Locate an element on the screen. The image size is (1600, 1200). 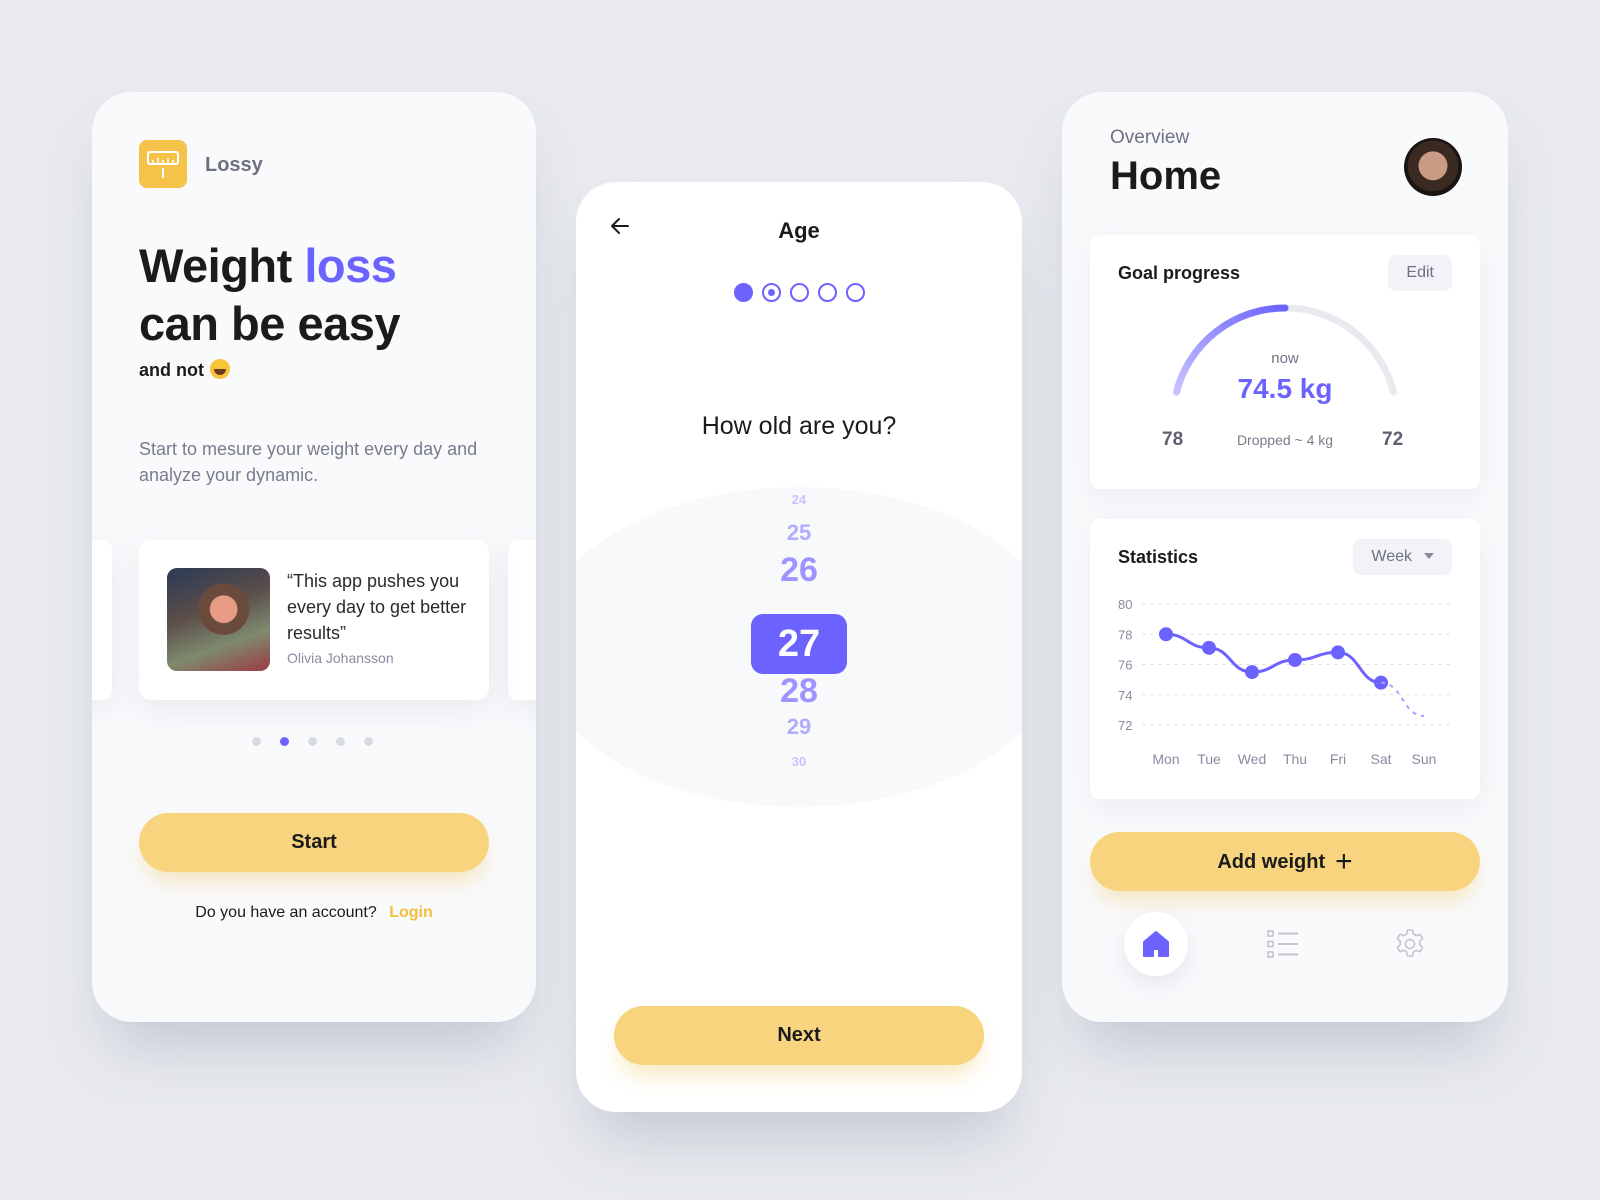
headline: Weight loss can be easy is located at coordinates (270, 295).